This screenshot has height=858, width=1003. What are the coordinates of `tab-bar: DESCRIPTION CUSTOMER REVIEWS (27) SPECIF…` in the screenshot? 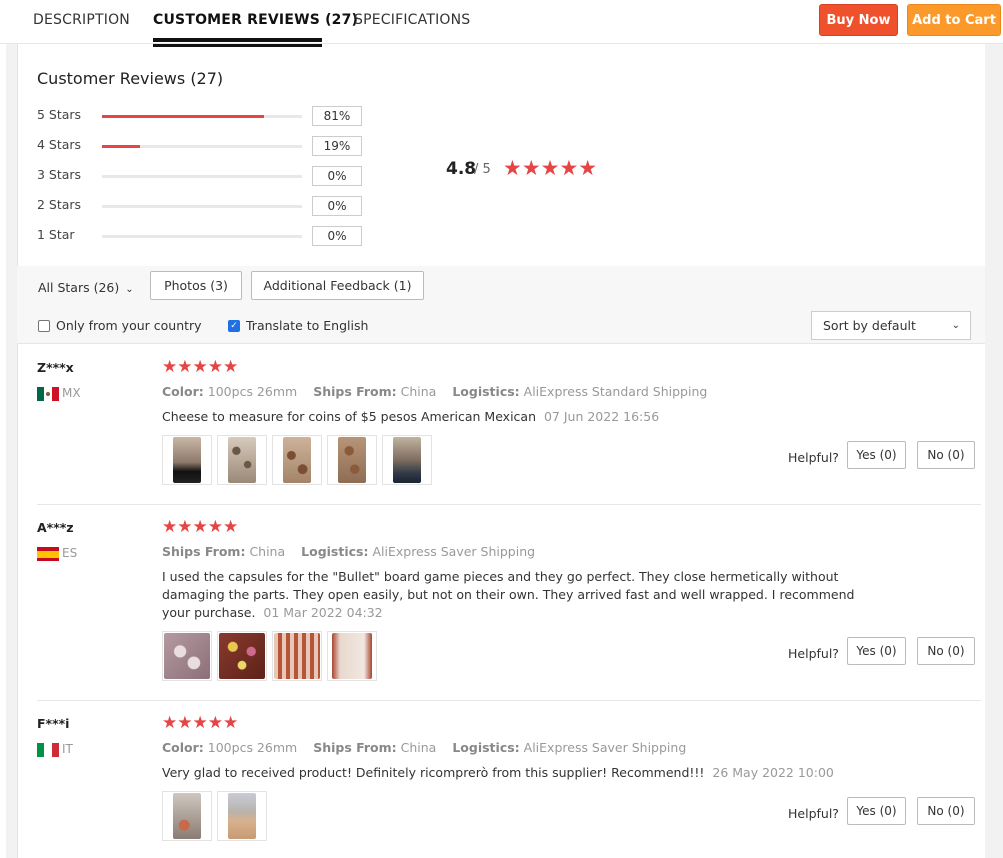 It's located at (501, 22).